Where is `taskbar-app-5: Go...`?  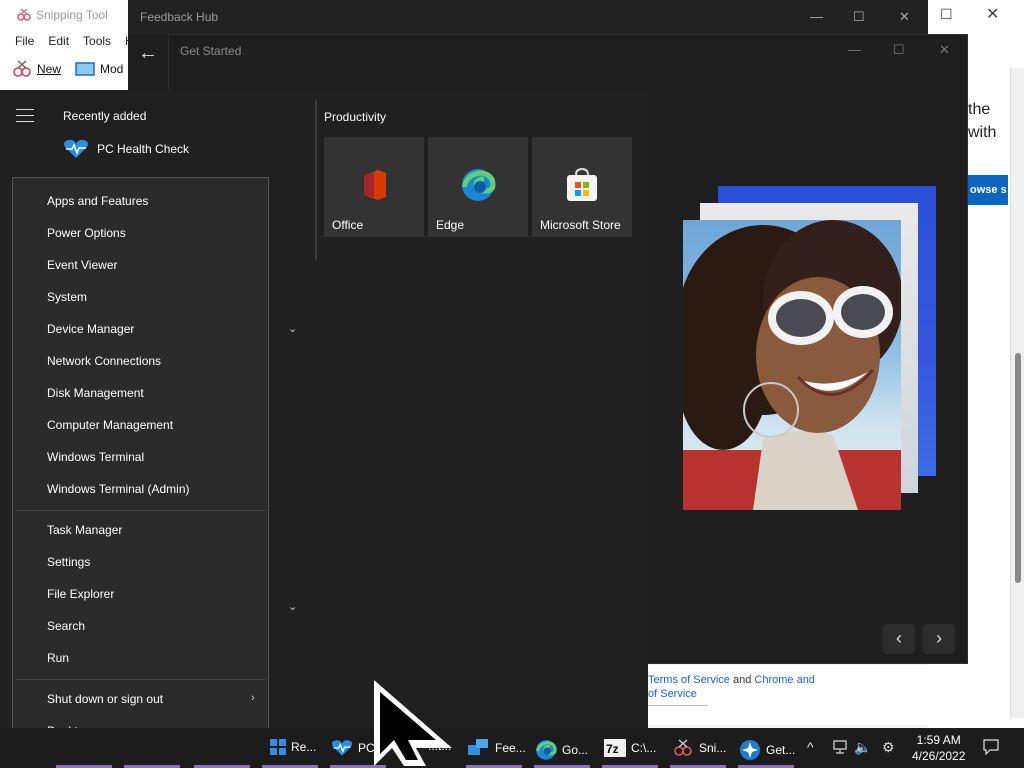 taskbar-app-5: Go... is located at coordinates (561, 750).